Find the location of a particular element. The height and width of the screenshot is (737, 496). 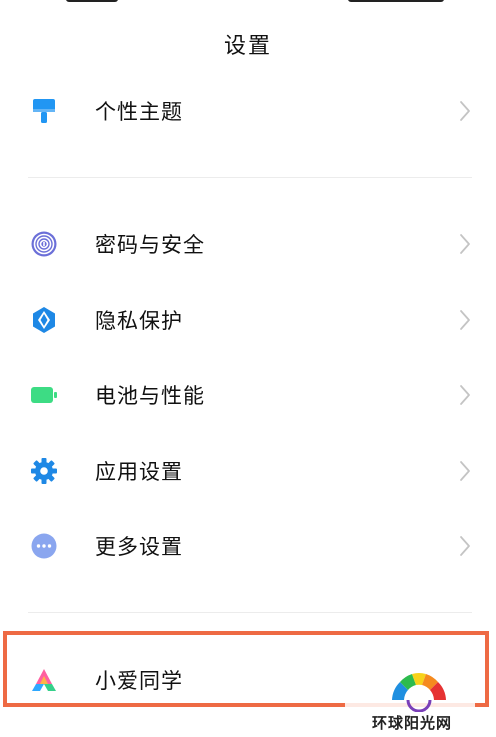

watermark-text: 环球阳光网 is located at coordinates (412, 723).